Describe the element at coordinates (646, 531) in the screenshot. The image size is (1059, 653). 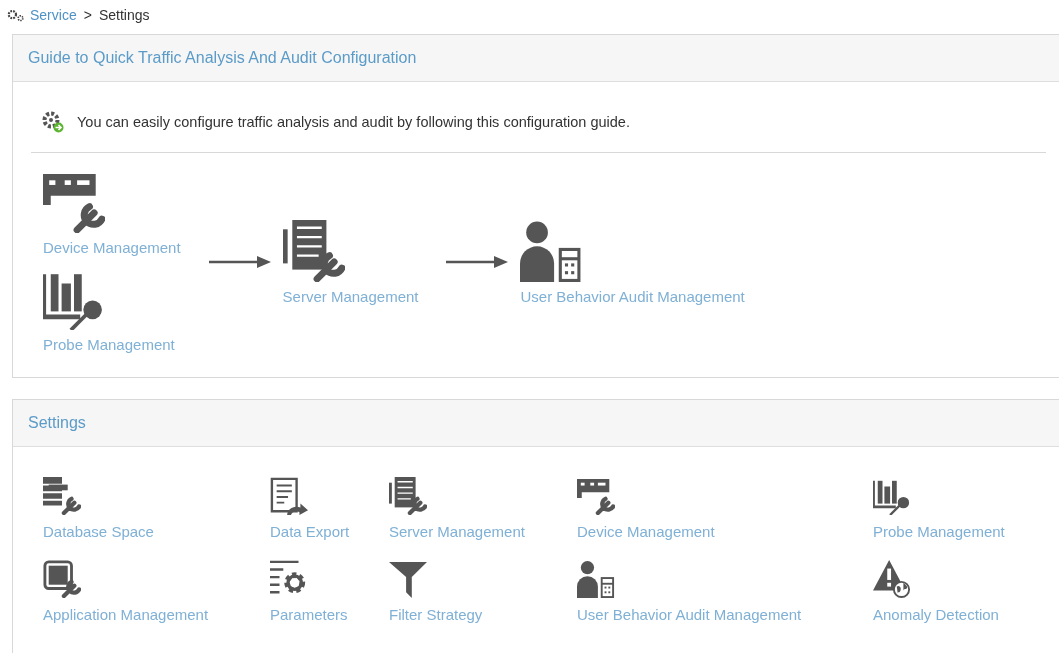
I see `settings-link: Device Management` at that location.